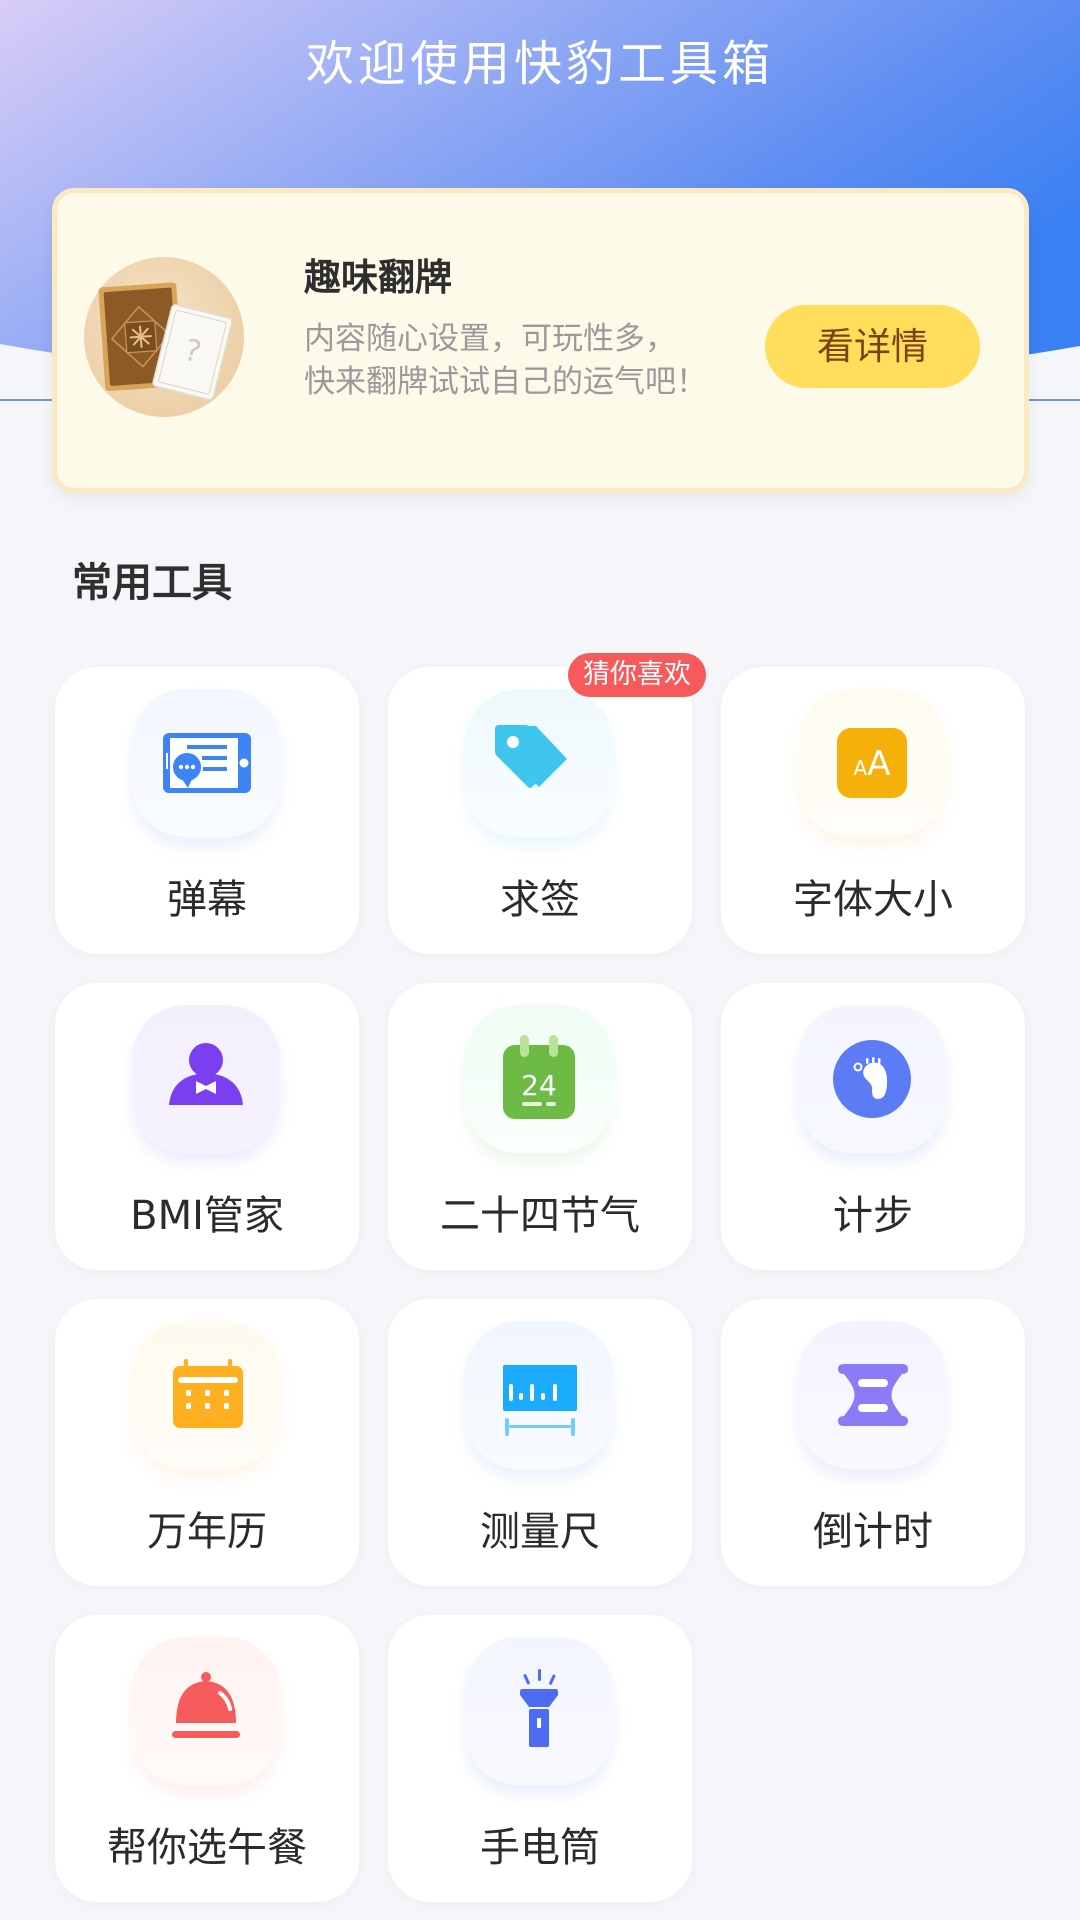 This screenshot has height=1920, width=1080. What do you see at coordinates (207, 1532) in the screenshot?
I see `tool-label: 万年历` at bounding box center [207, 1532].